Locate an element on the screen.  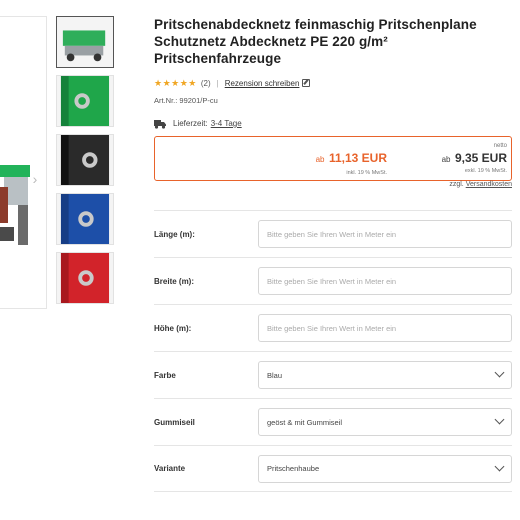
next-image-arrow-icon: › is located at coordinates (35, 179).